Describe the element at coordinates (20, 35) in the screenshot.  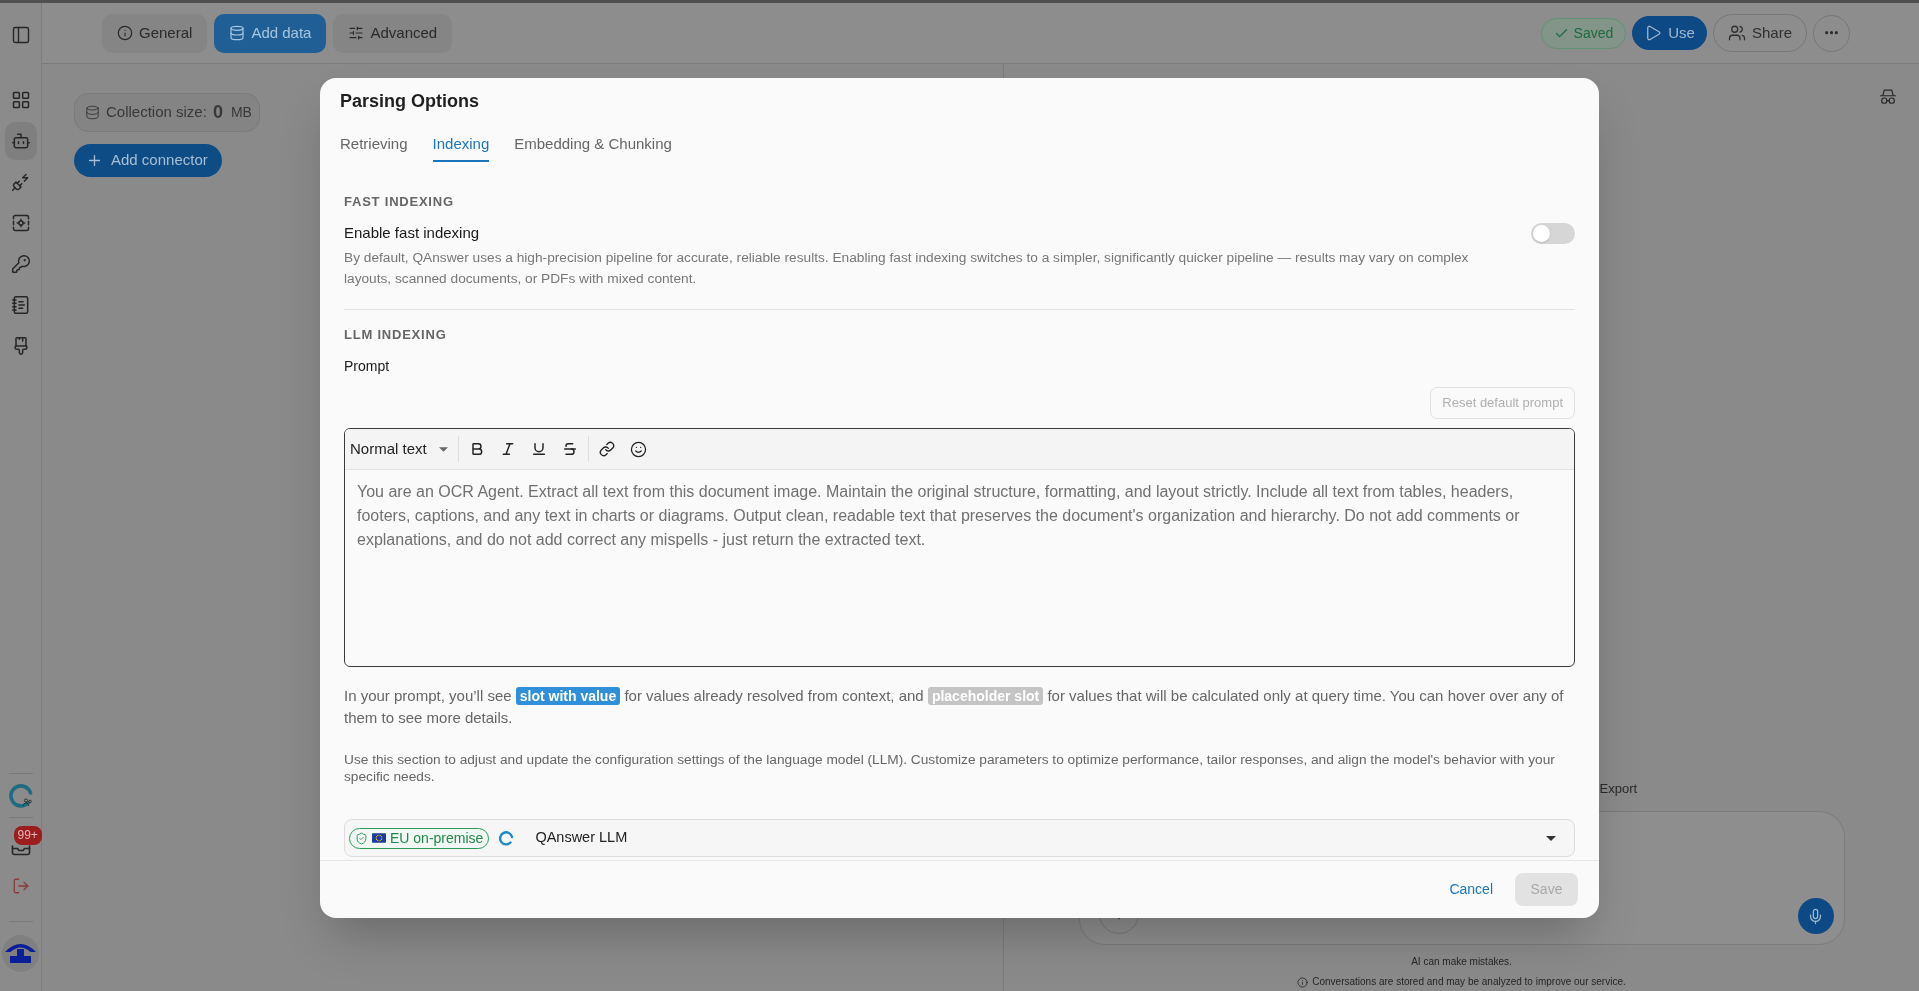
I see `panel-toggle-icon` at that location.